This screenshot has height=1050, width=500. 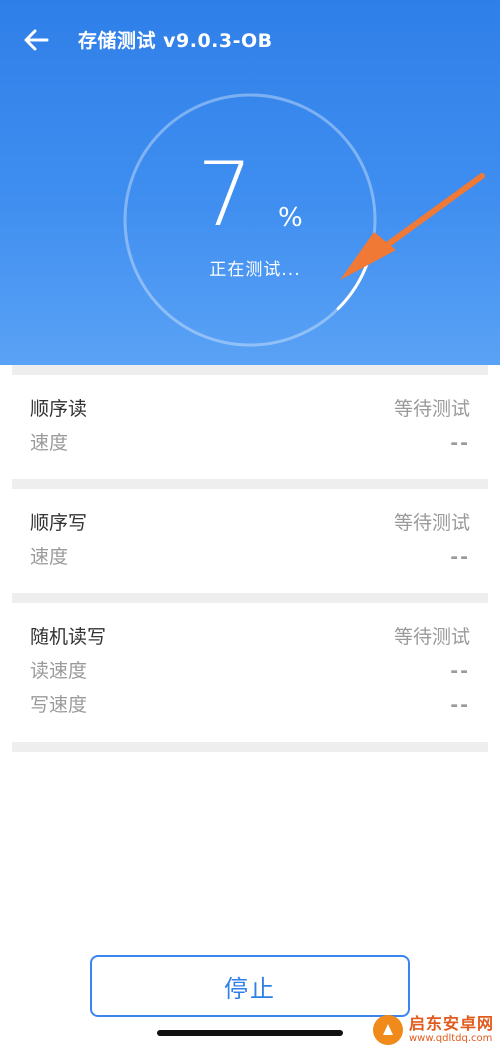 What do you see at coordinates (59, 671) in the screenshot?
I see `metric-label: 读速度` at bounding box center [59, 671].